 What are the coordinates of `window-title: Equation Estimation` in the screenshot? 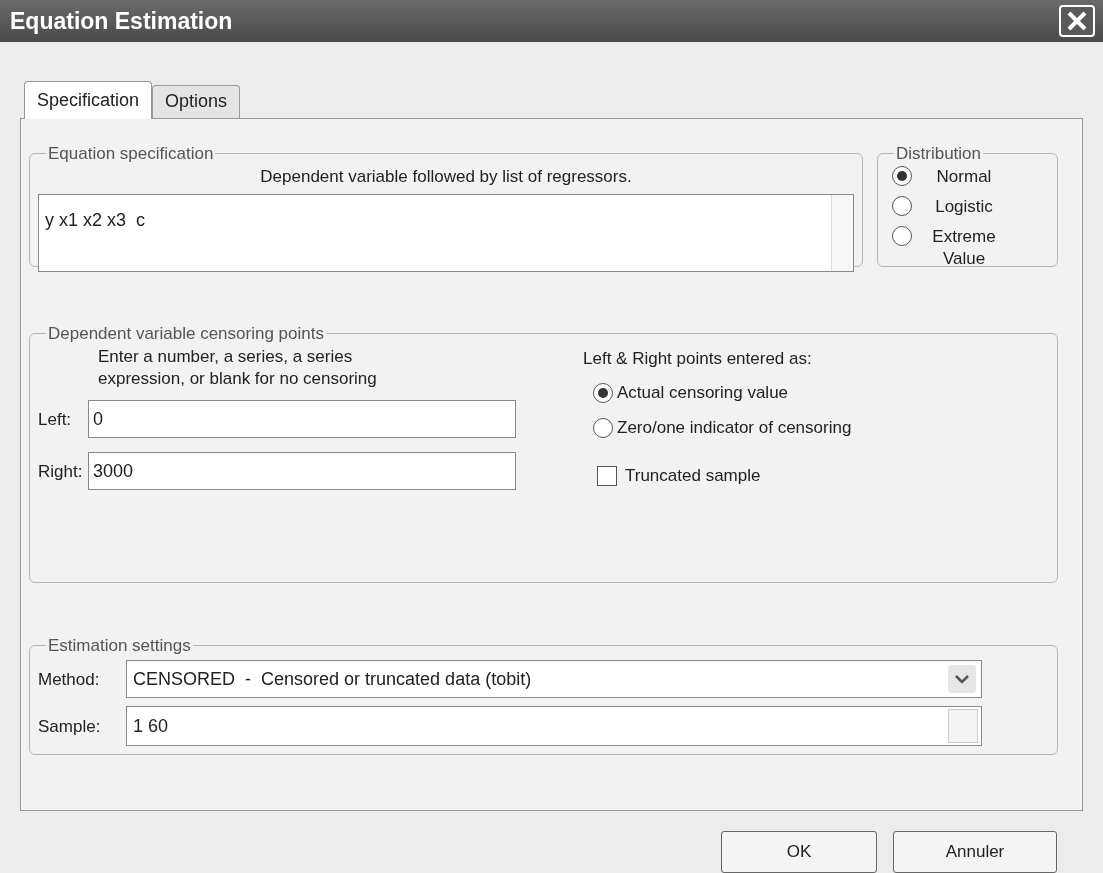 It's located at (121, 21).